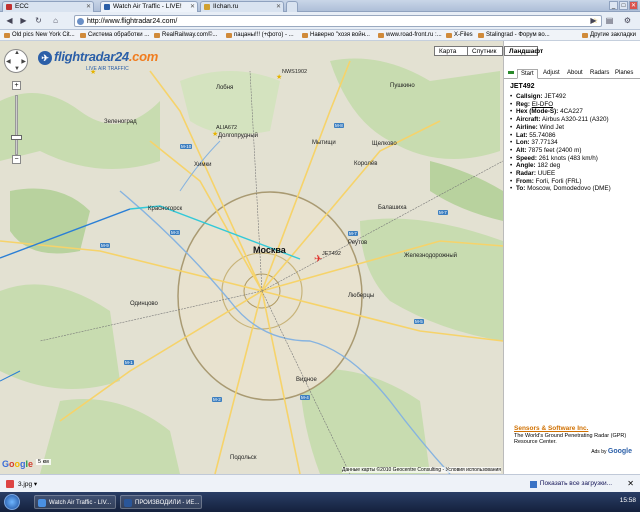 Image resolution: width=640 pixels, height=512 pixels. Describe the element at coordinates (599, 74) in the screenshot. I see `tab-radars: Radars` at that location.